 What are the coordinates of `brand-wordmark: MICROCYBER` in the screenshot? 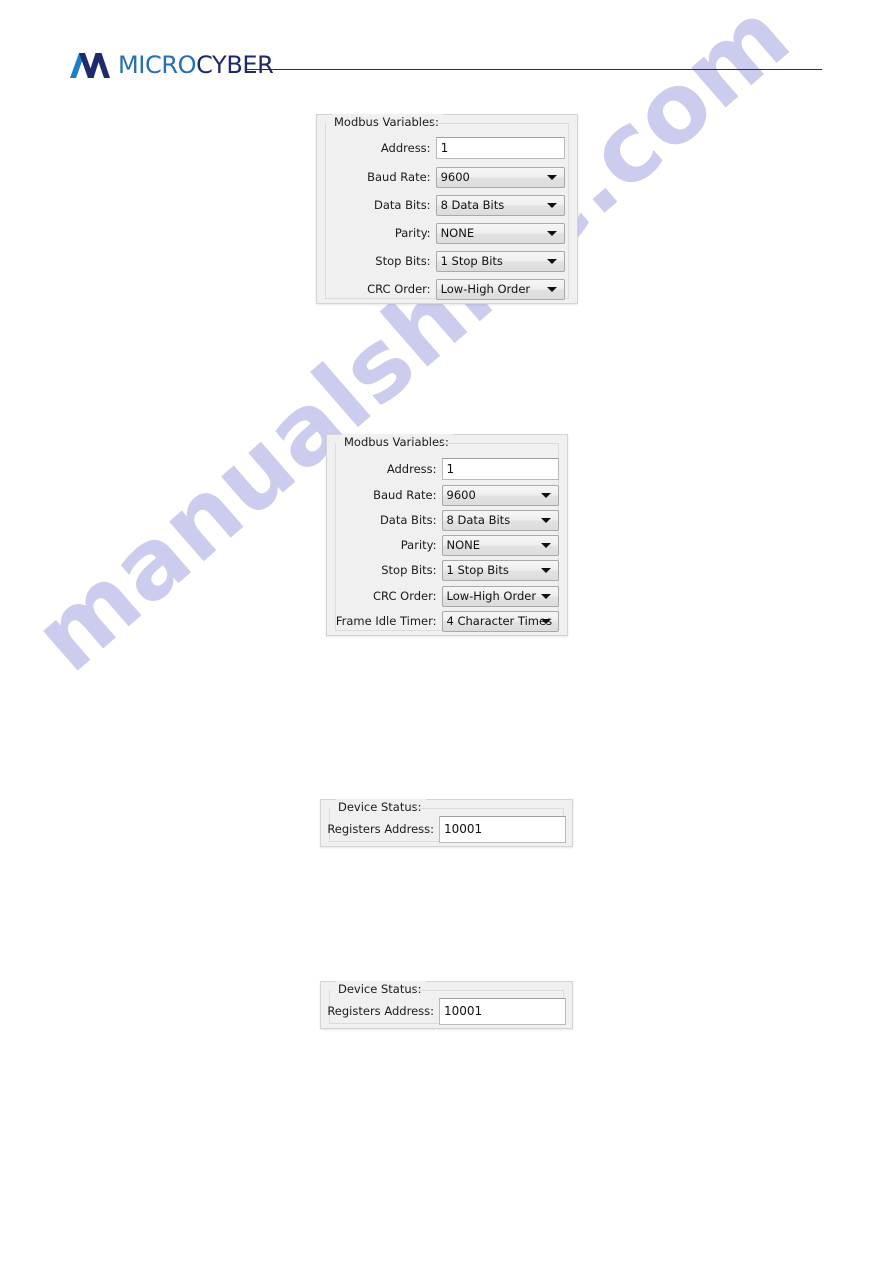 It's located at (196, 65).